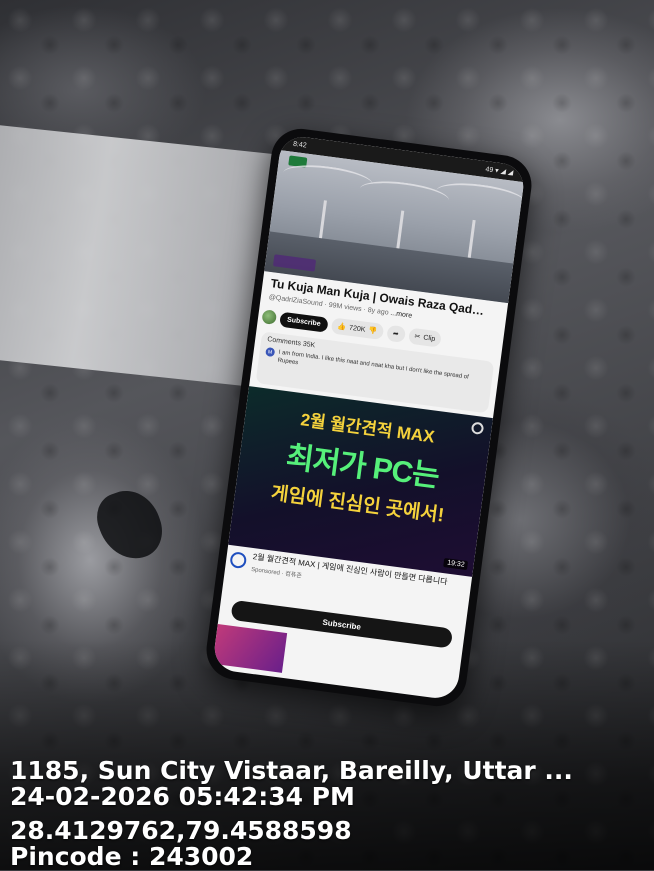 The image size is (654, 871). Describe the element at coordinates (304, 322) in the screenshot. I see `subscribe-button: Subscribe` at that location.